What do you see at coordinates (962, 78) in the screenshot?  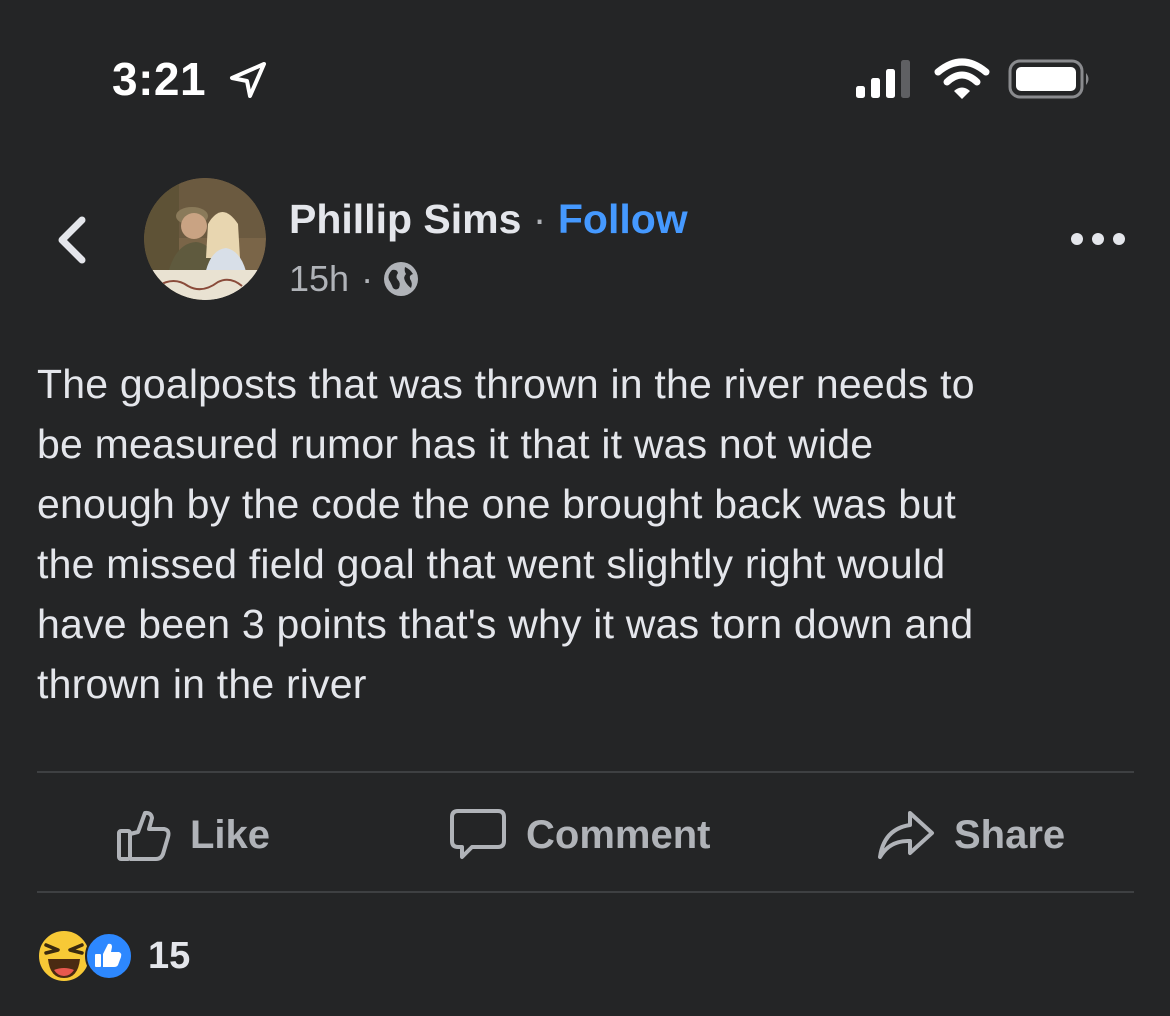 I see `wifi-icon` at bounding box center [962, 78].